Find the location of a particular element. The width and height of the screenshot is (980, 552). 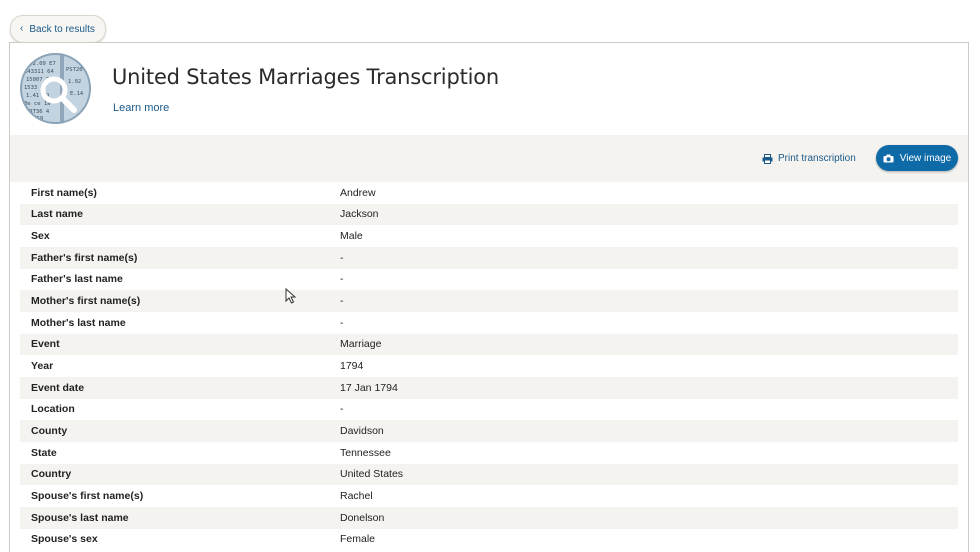

field-label: Event date is located at coordinates (58, 387).